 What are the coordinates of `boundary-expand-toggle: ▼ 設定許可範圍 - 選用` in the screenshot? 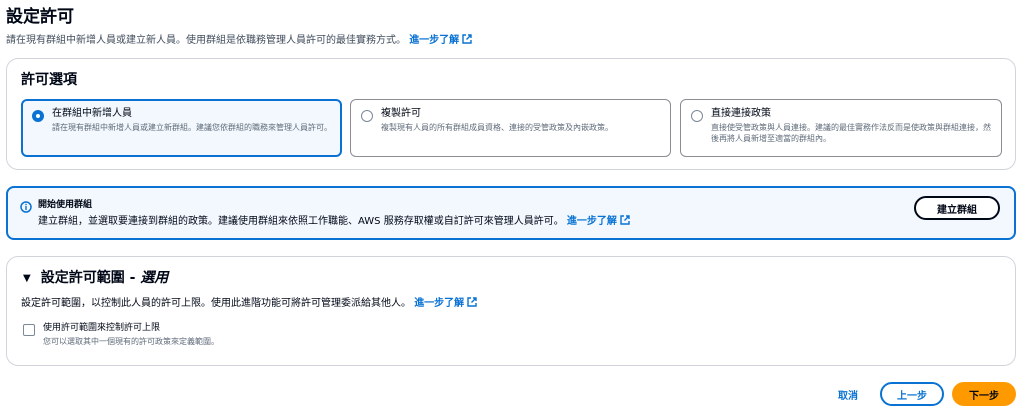 It's located at (95, 278).